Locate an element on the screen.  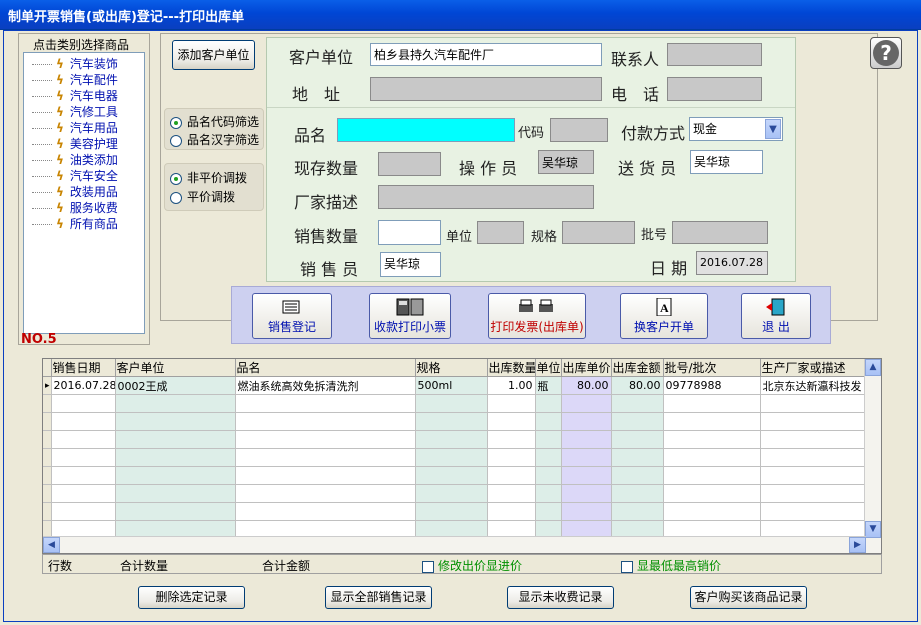
address-field is located at coordinates (486, 89).